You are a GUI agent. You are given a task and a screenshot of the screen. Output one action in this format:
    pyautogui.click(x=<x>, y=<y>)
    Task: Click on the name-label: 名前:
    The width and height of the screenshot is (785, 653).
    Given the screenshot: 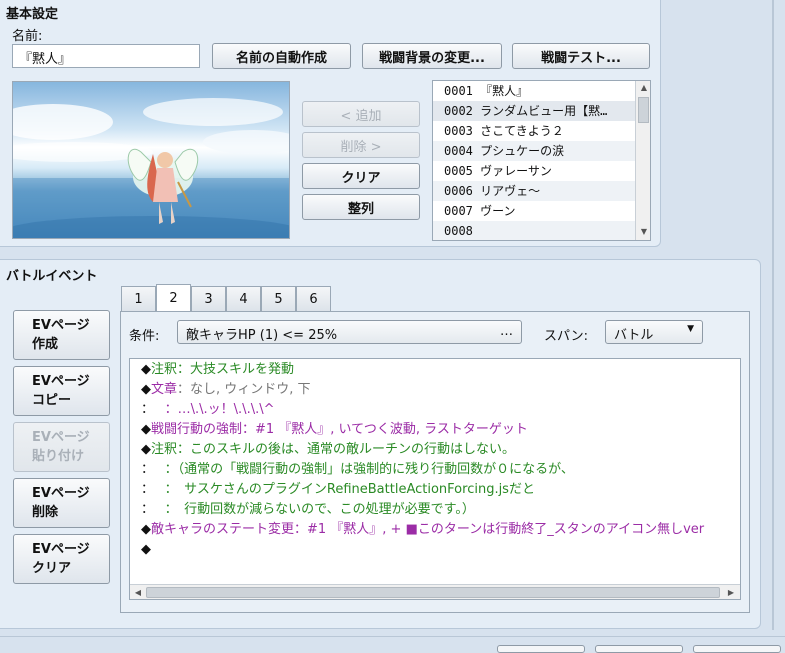 What is the action you would take?
    pyautogui.click(x=27, y=36)
    